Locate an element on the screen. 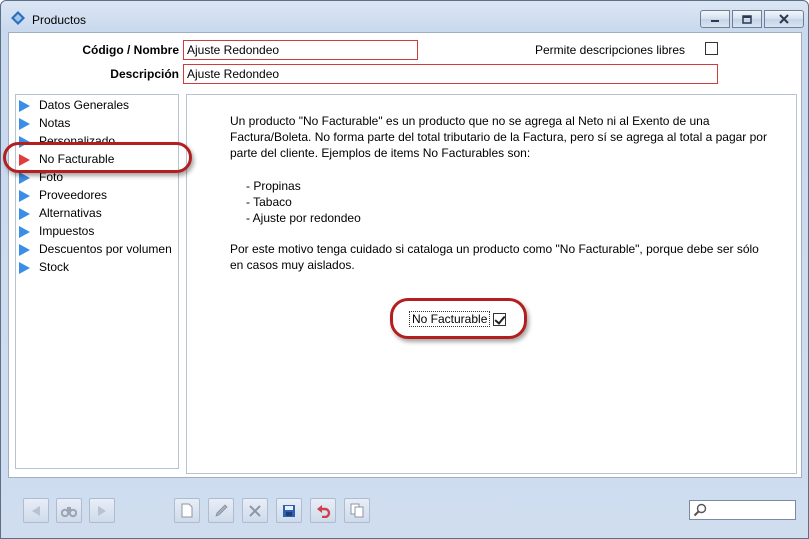  example-item: - Tabaco is located at coordinates (269, 202).